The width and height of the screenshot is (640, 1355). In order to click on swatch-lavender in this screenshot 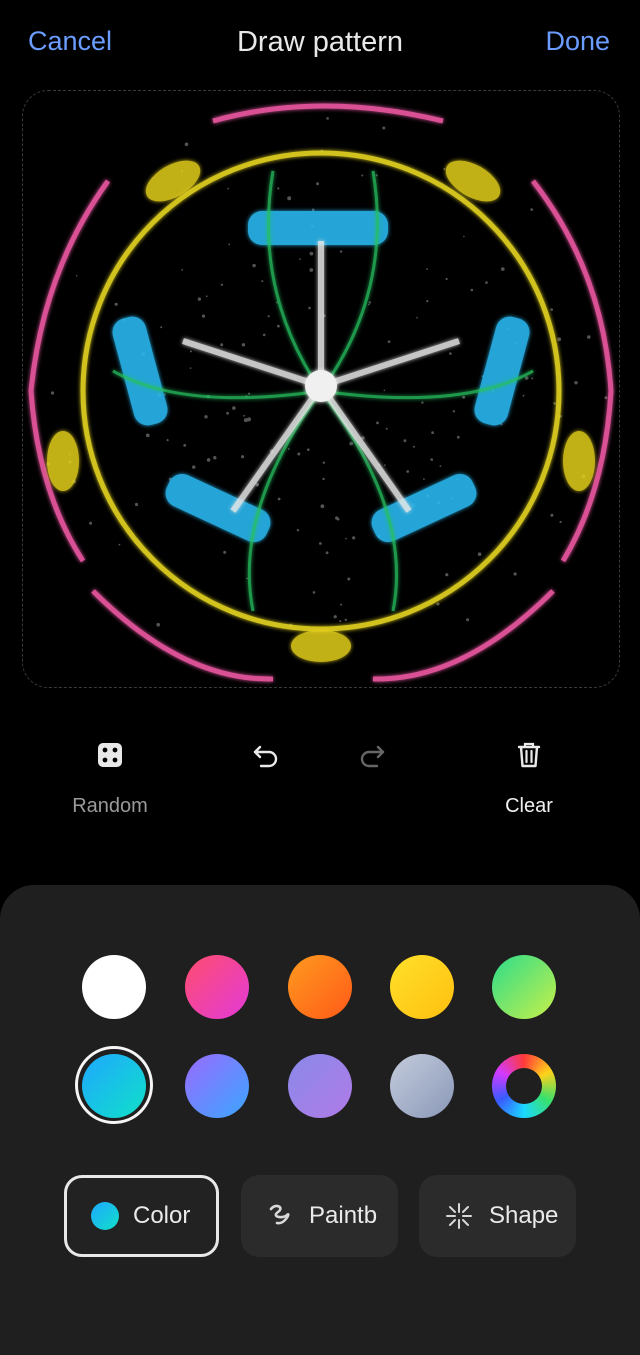, I will do `click(320, 1086)`.